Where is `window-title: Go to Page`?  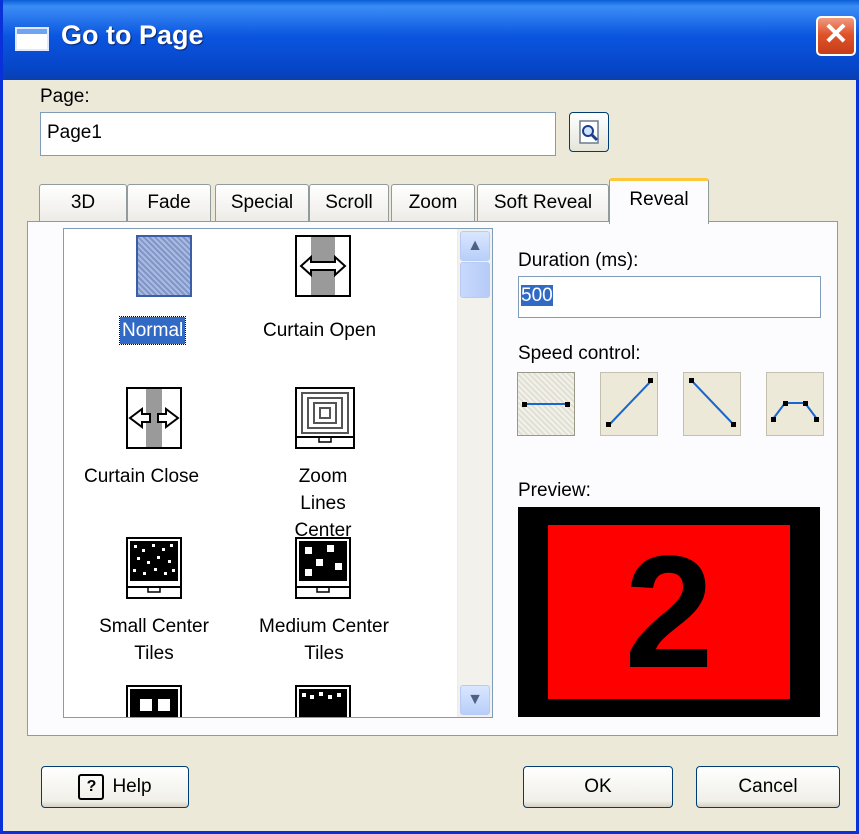
window-title: Go to Page is located at coordinates (132, 35).